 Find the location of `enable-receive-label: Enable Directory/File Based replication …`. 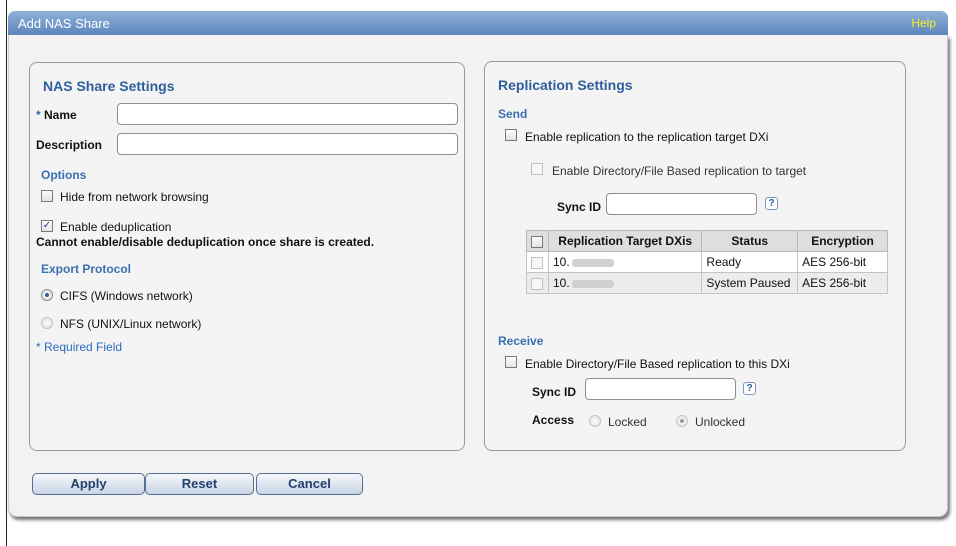

enable-receive-label: Enable Directory/File Based replication … is located at coordinates (657, 364).